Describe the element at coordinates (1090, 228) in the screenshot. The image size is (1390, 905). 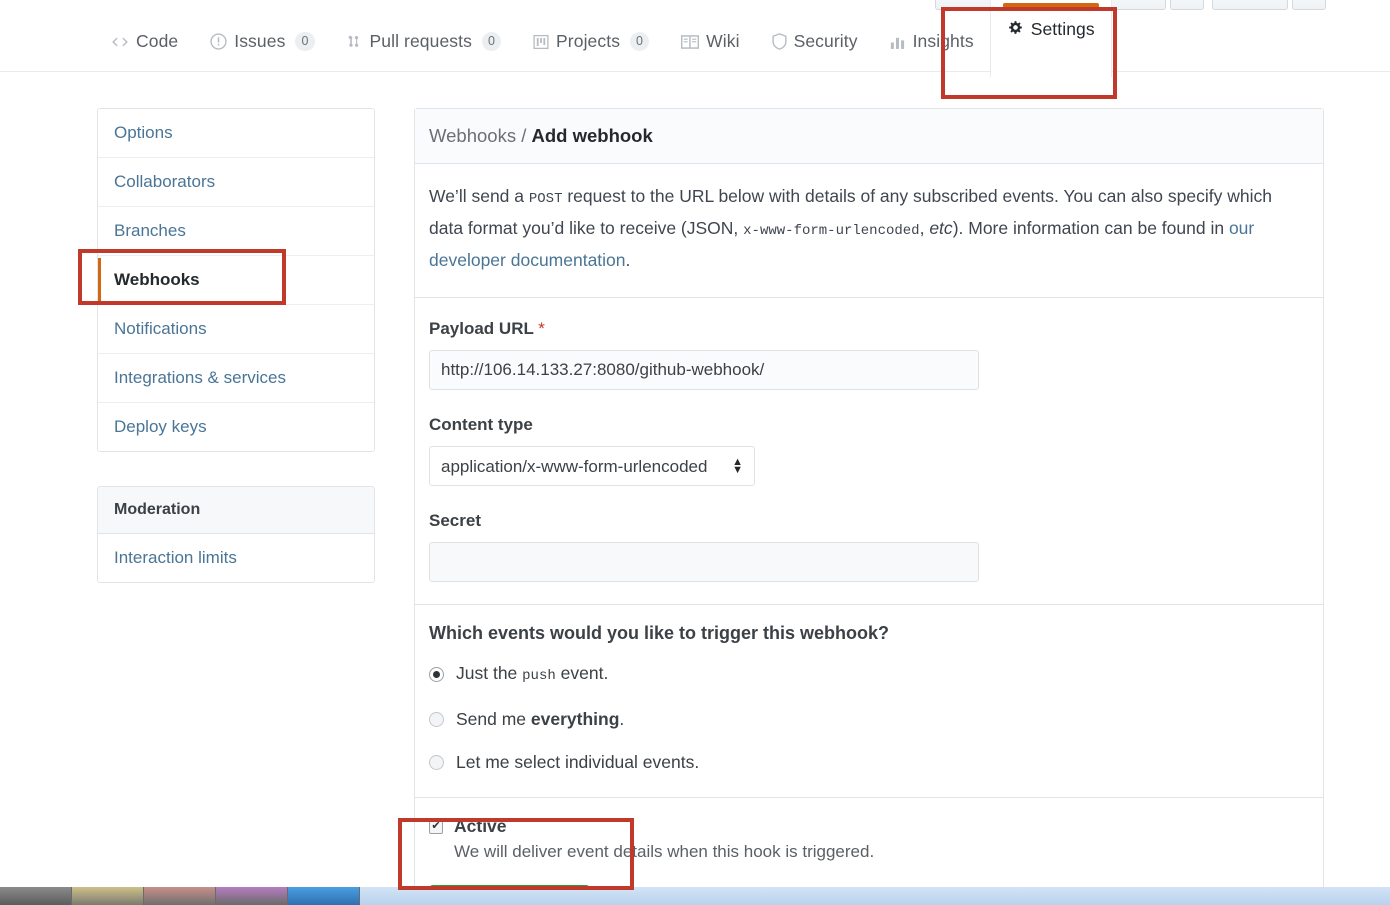
I see `desc-part-4: ). More information can be found in` at that location.